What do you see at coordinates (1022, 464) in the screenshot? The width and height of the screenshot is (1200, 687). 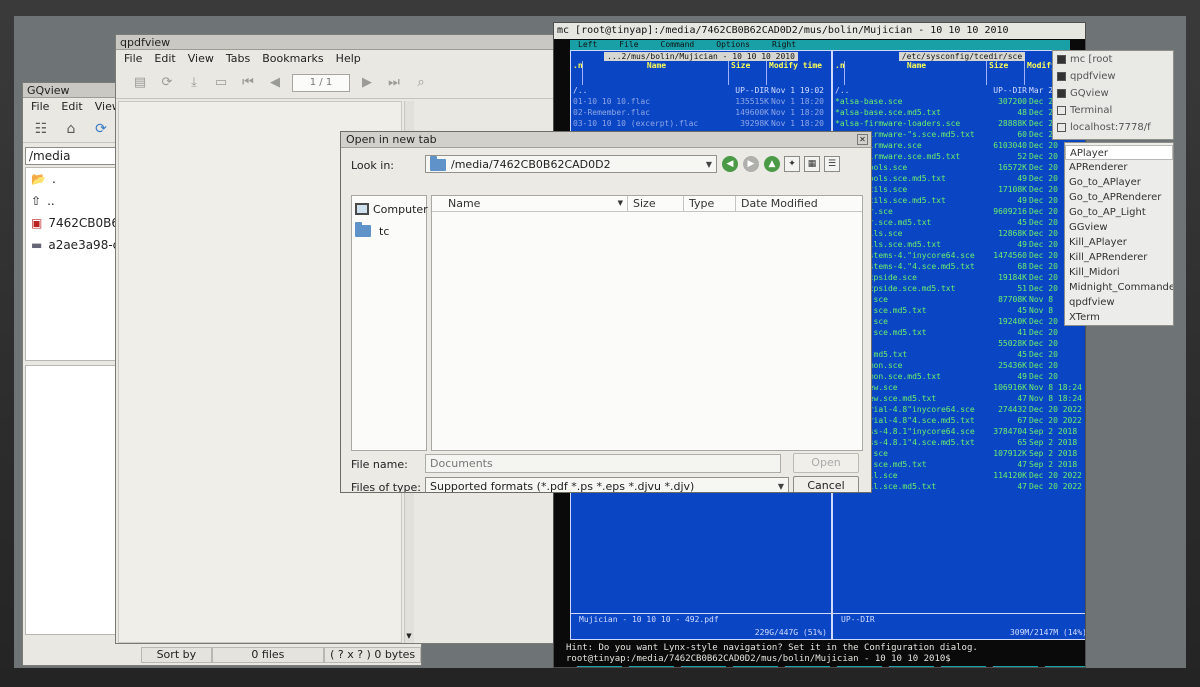 I see `cell-size: 47` at bounding box center [1022, 464].